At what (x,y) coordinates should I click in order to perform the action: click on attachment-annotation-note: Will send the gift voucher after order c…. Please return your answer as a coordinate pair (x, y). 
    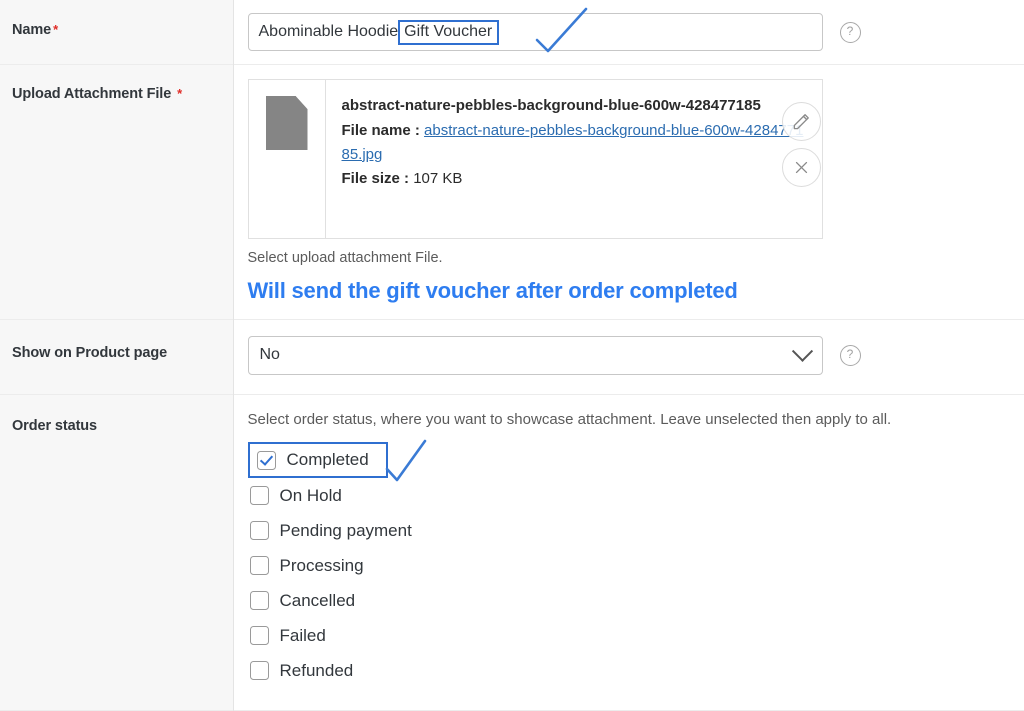
    Looking at the image, I should click on (492, 291).